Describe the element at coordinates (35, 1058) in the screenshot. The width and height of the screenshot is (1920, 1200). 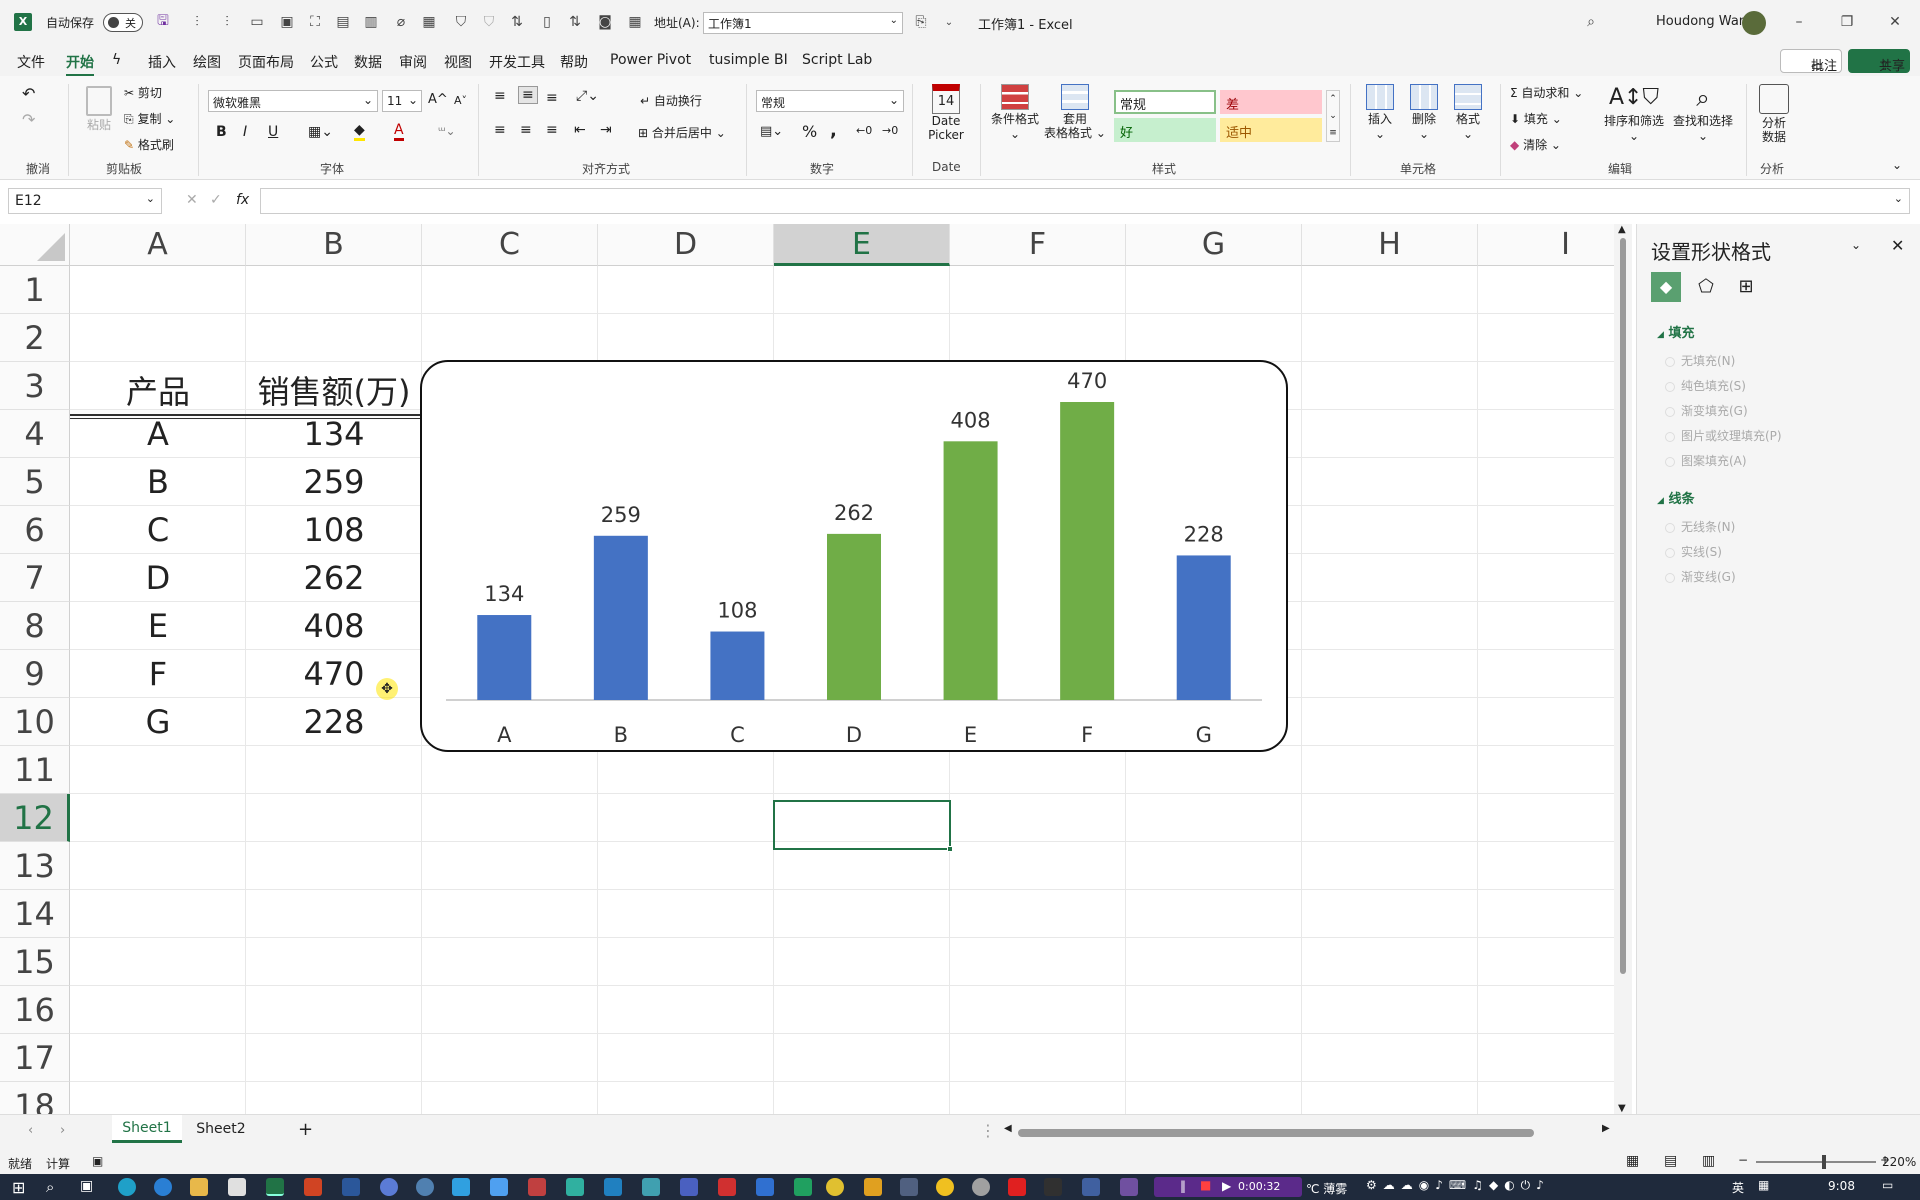
I see `row-header-17: 17` at that location.